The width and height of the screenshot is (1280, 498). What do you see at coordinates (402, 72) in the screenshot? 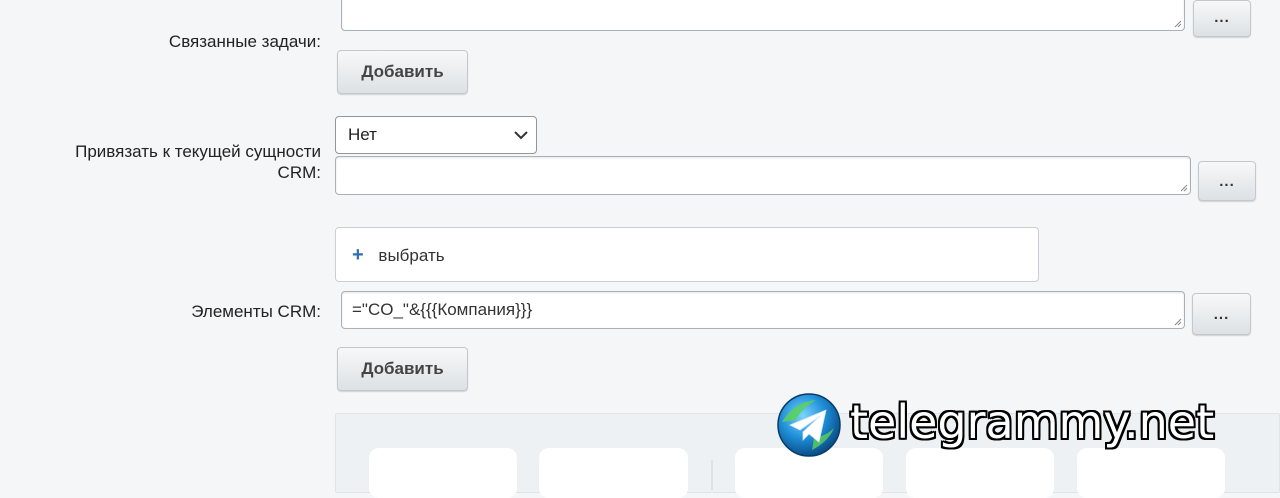
I see `related-tasks-add-button: Добавить` at bounding box center [402, 72].